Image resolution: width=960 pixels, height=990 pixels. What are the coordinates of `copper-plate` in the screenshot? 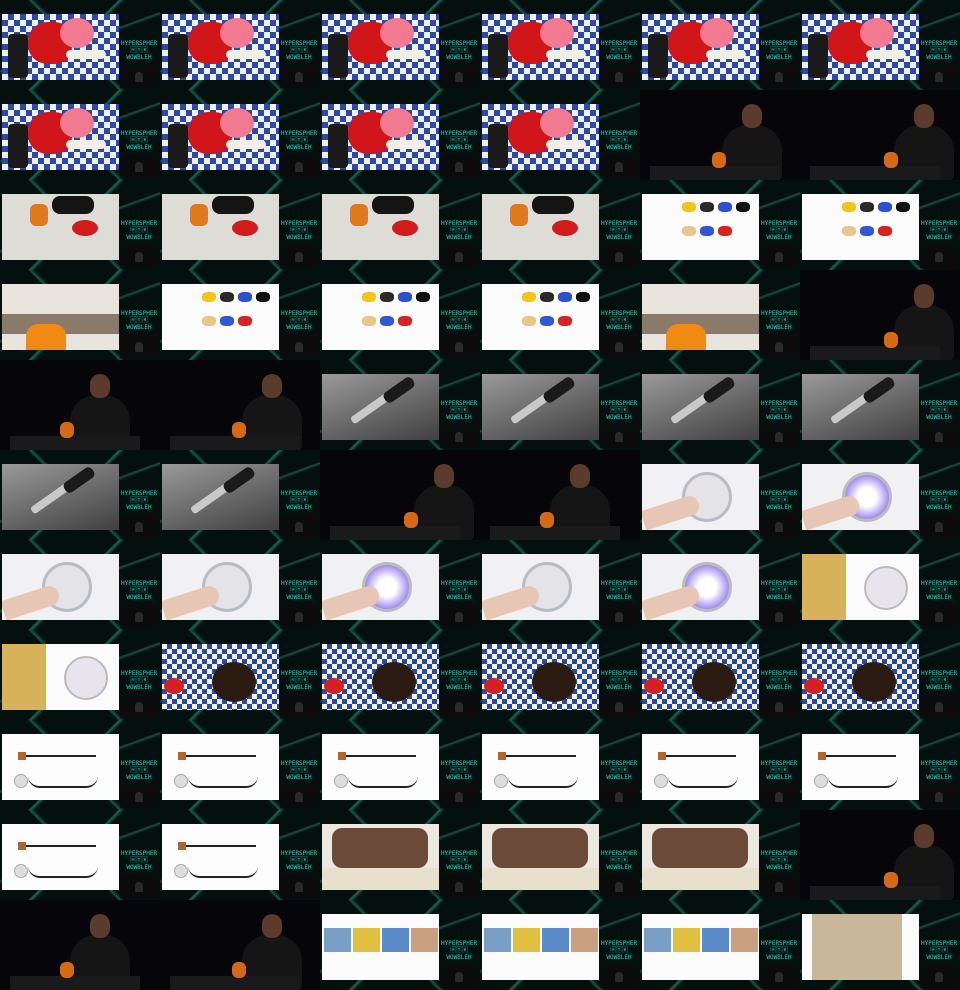 It's located at (662, 756).